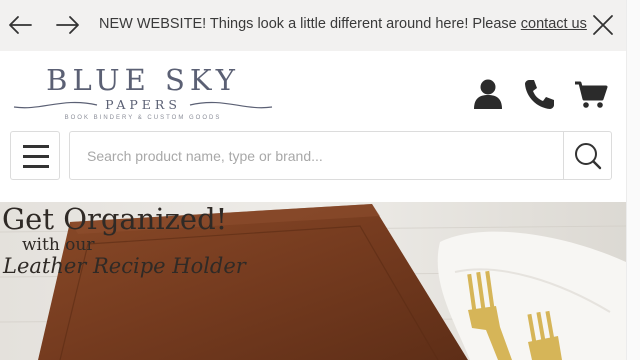  What do you see at coordinates (603, 25) in the screenshot?
I see `close-icon` at bounding box center [603, 25].